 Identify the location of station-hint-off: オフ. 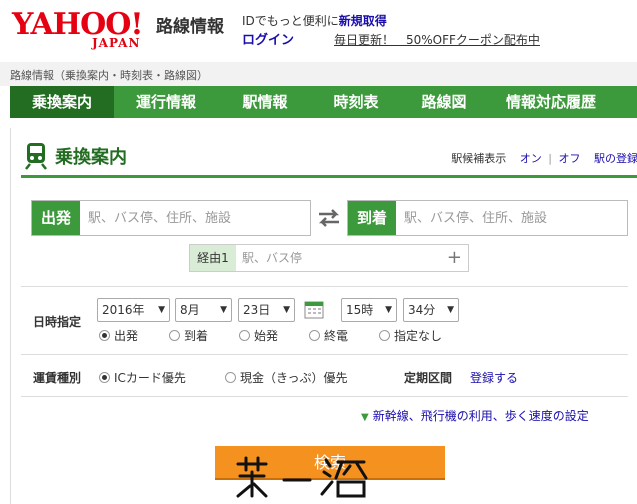
(570, 158).